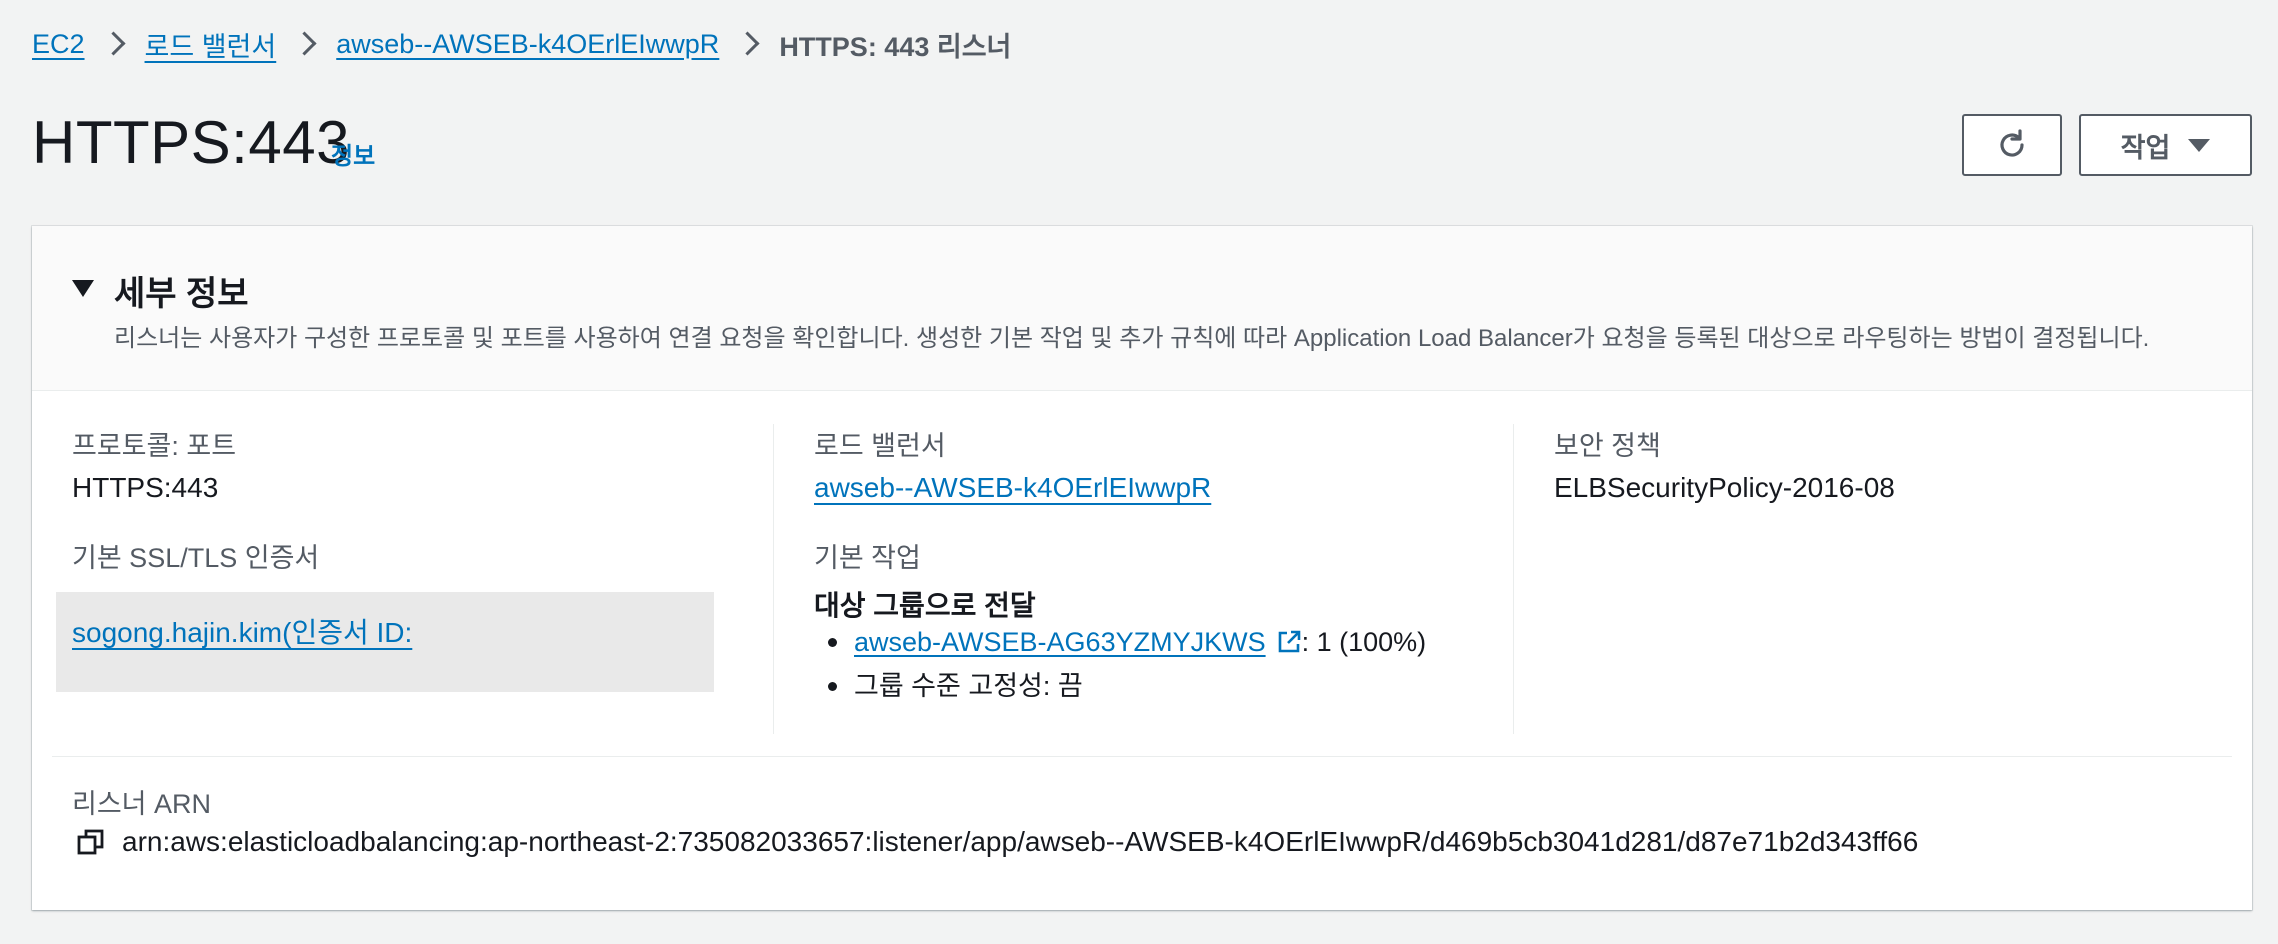 The width and height of the screenshot is (2278, 944). What do you see at coordinates (527, 44) in the screenshot?
I see `breadcrumb-load-balancer-name: awseb--AWSEB-k4OErlEIwwpR` at bounding box center [527, 44].